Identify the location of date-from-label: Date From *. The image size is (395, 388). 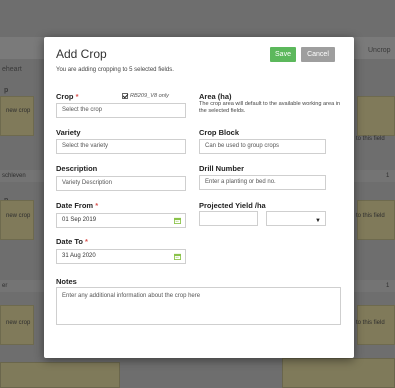
(77, 205).